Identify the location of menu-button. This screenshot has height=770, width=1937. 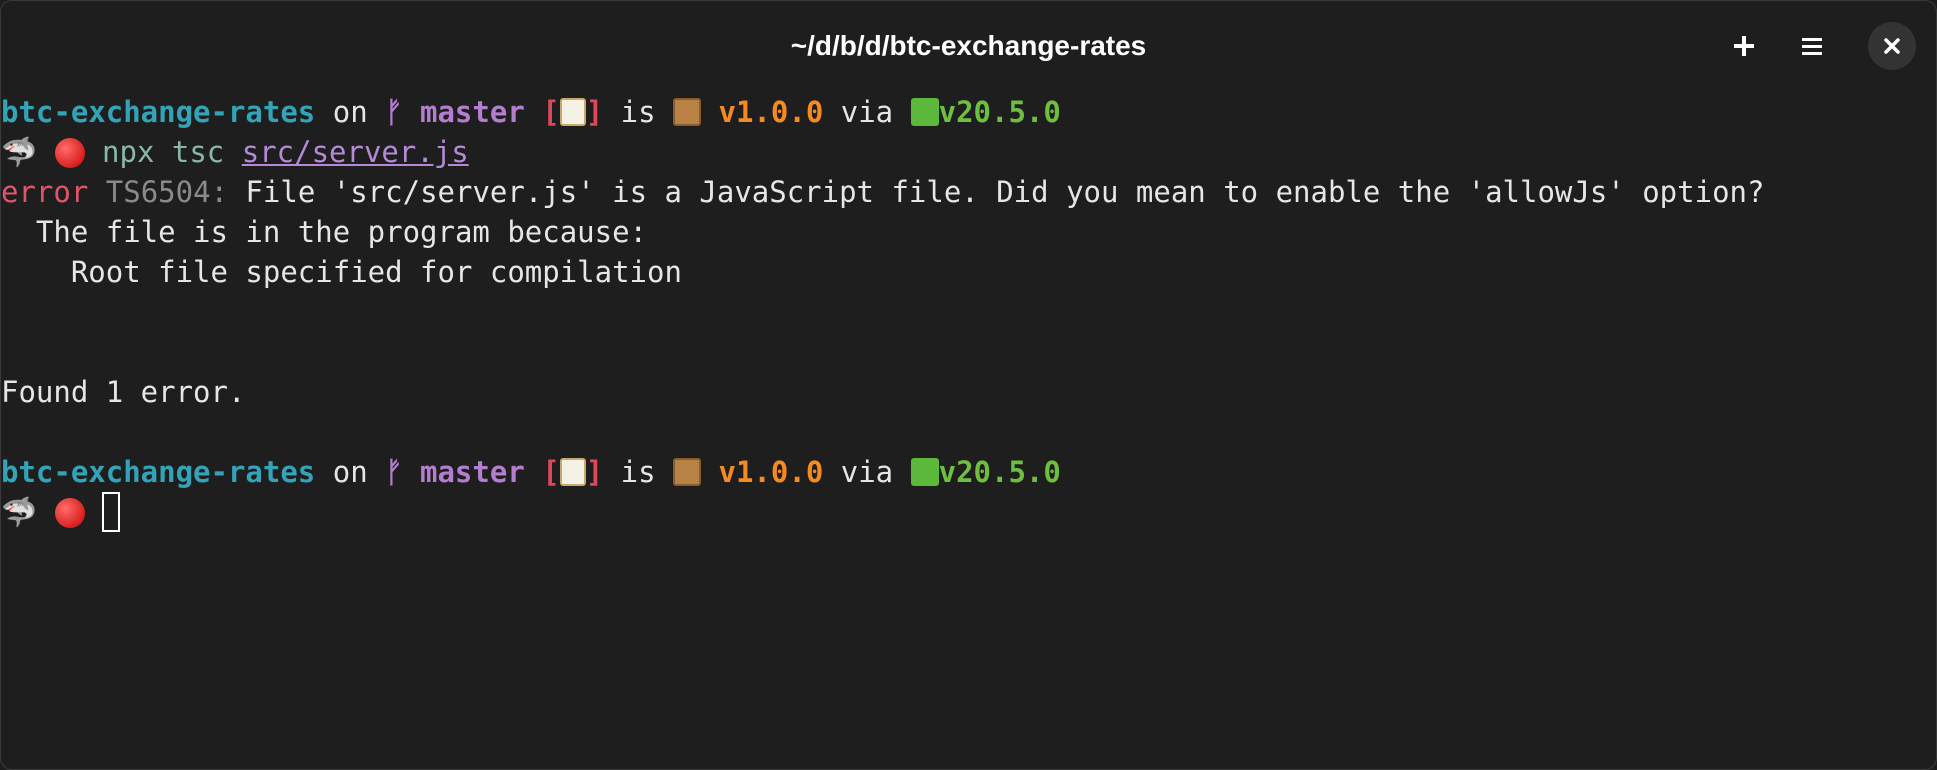
(1812, 46).